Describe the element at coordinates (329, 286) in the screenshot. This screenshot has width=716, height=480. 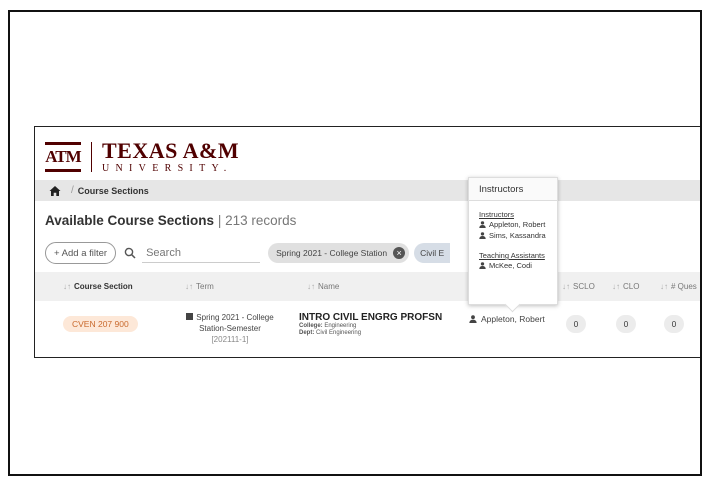
I see `column-name-label: Name` at that location.